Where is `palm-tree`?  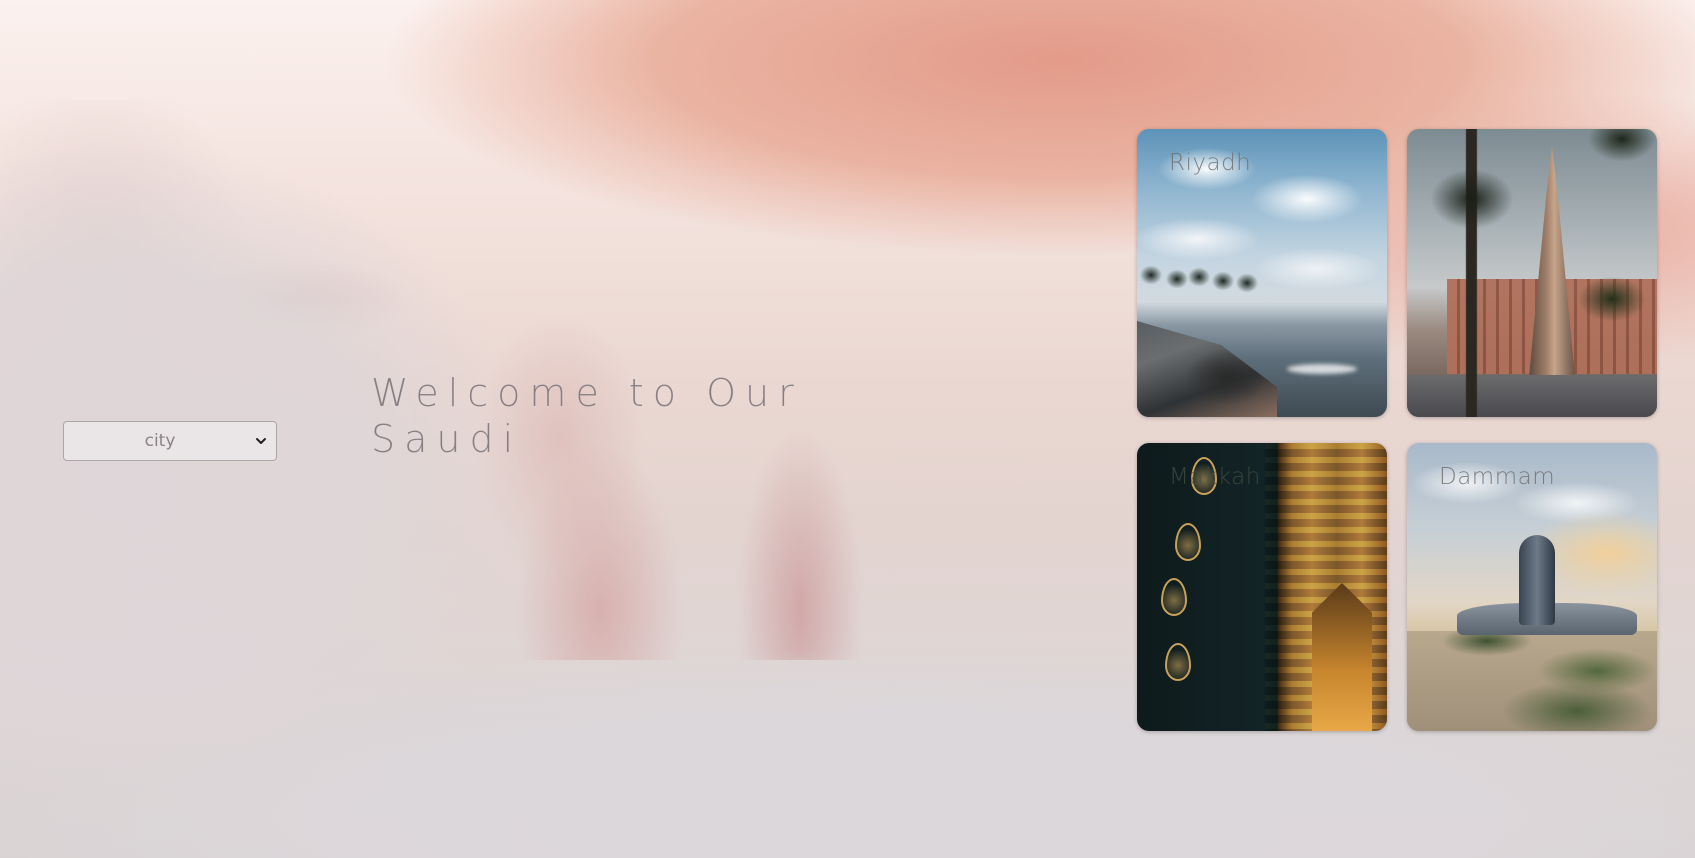 palm-tree is located at coordinates (1612, 324).